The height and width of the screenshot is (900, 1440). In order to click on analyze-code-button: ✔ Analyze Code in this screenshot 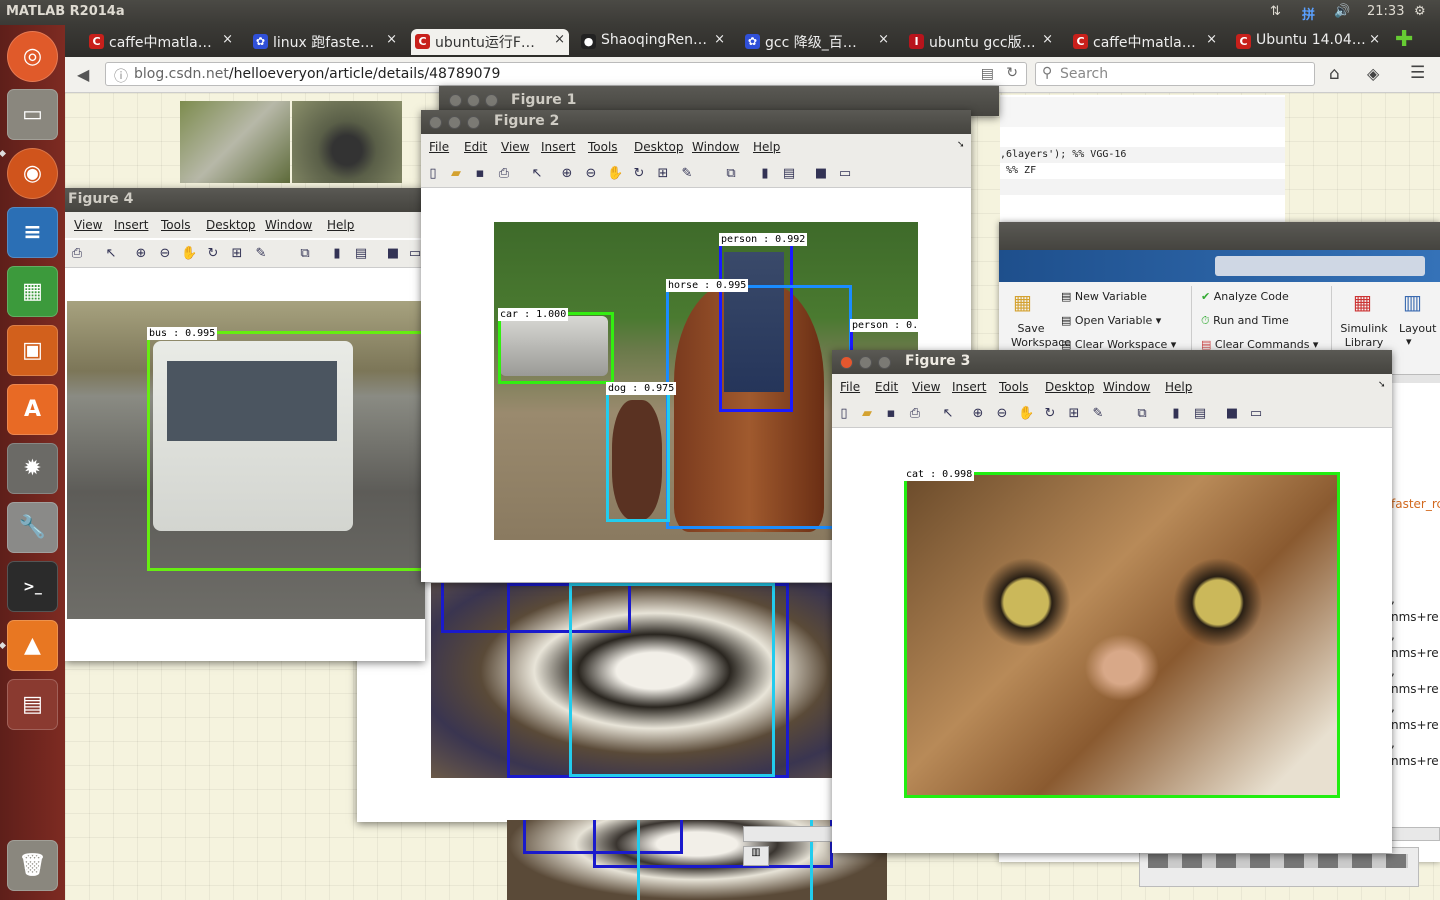, I will do `click(1245, 296)`.